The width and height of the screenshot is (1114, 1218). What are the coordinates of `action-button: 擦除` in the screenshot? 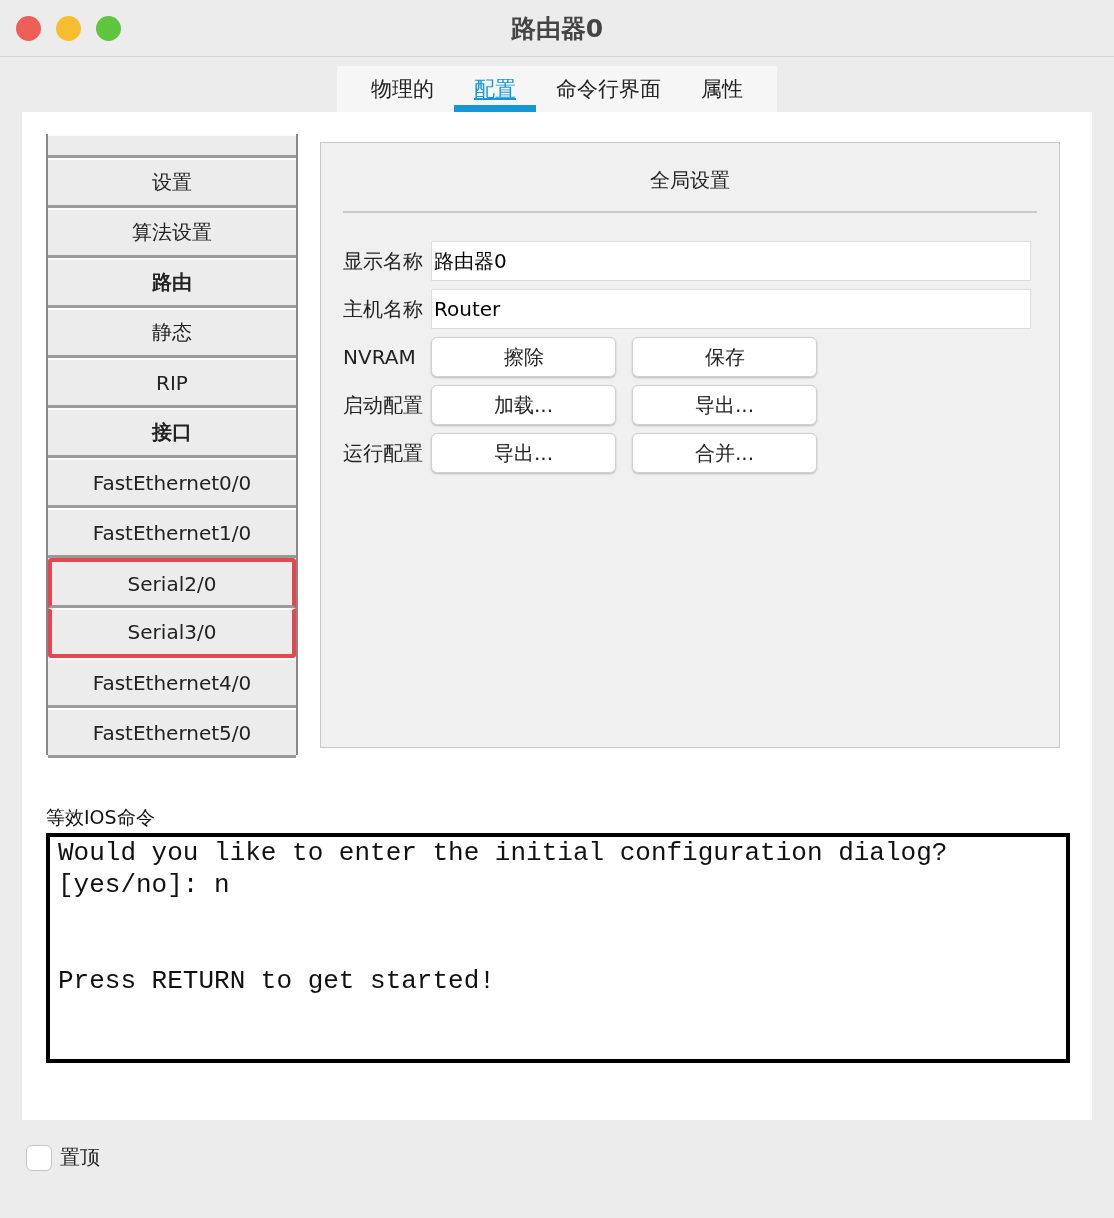 It's located at (523, 357).